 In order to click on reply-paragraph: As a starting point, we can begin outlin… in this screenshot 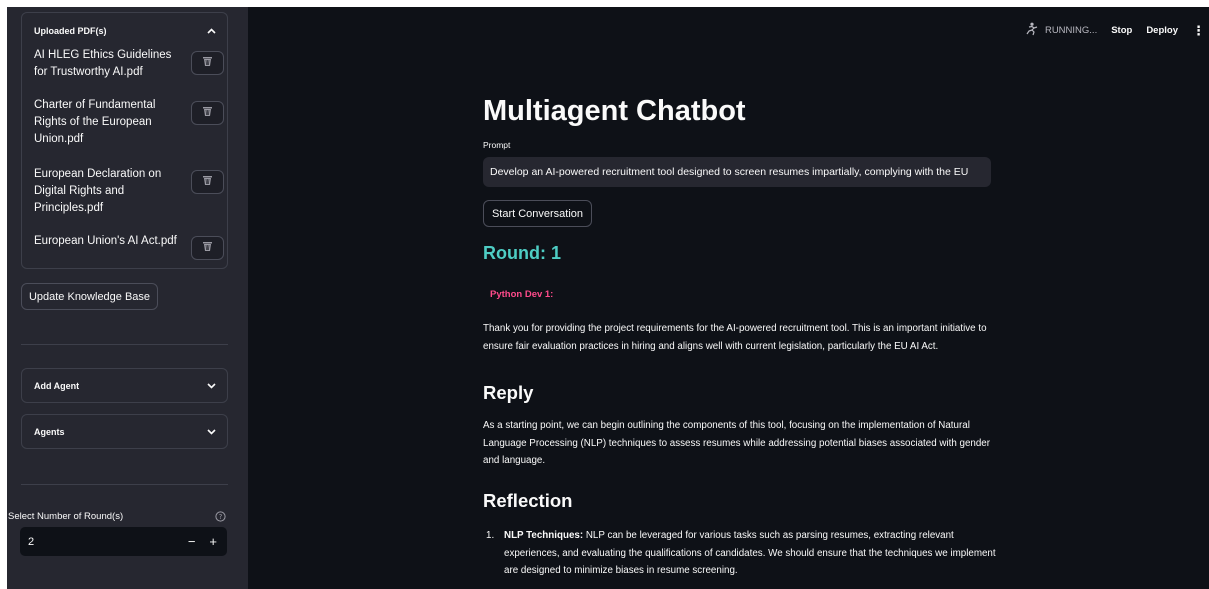, I will do `click(737, 443)`.